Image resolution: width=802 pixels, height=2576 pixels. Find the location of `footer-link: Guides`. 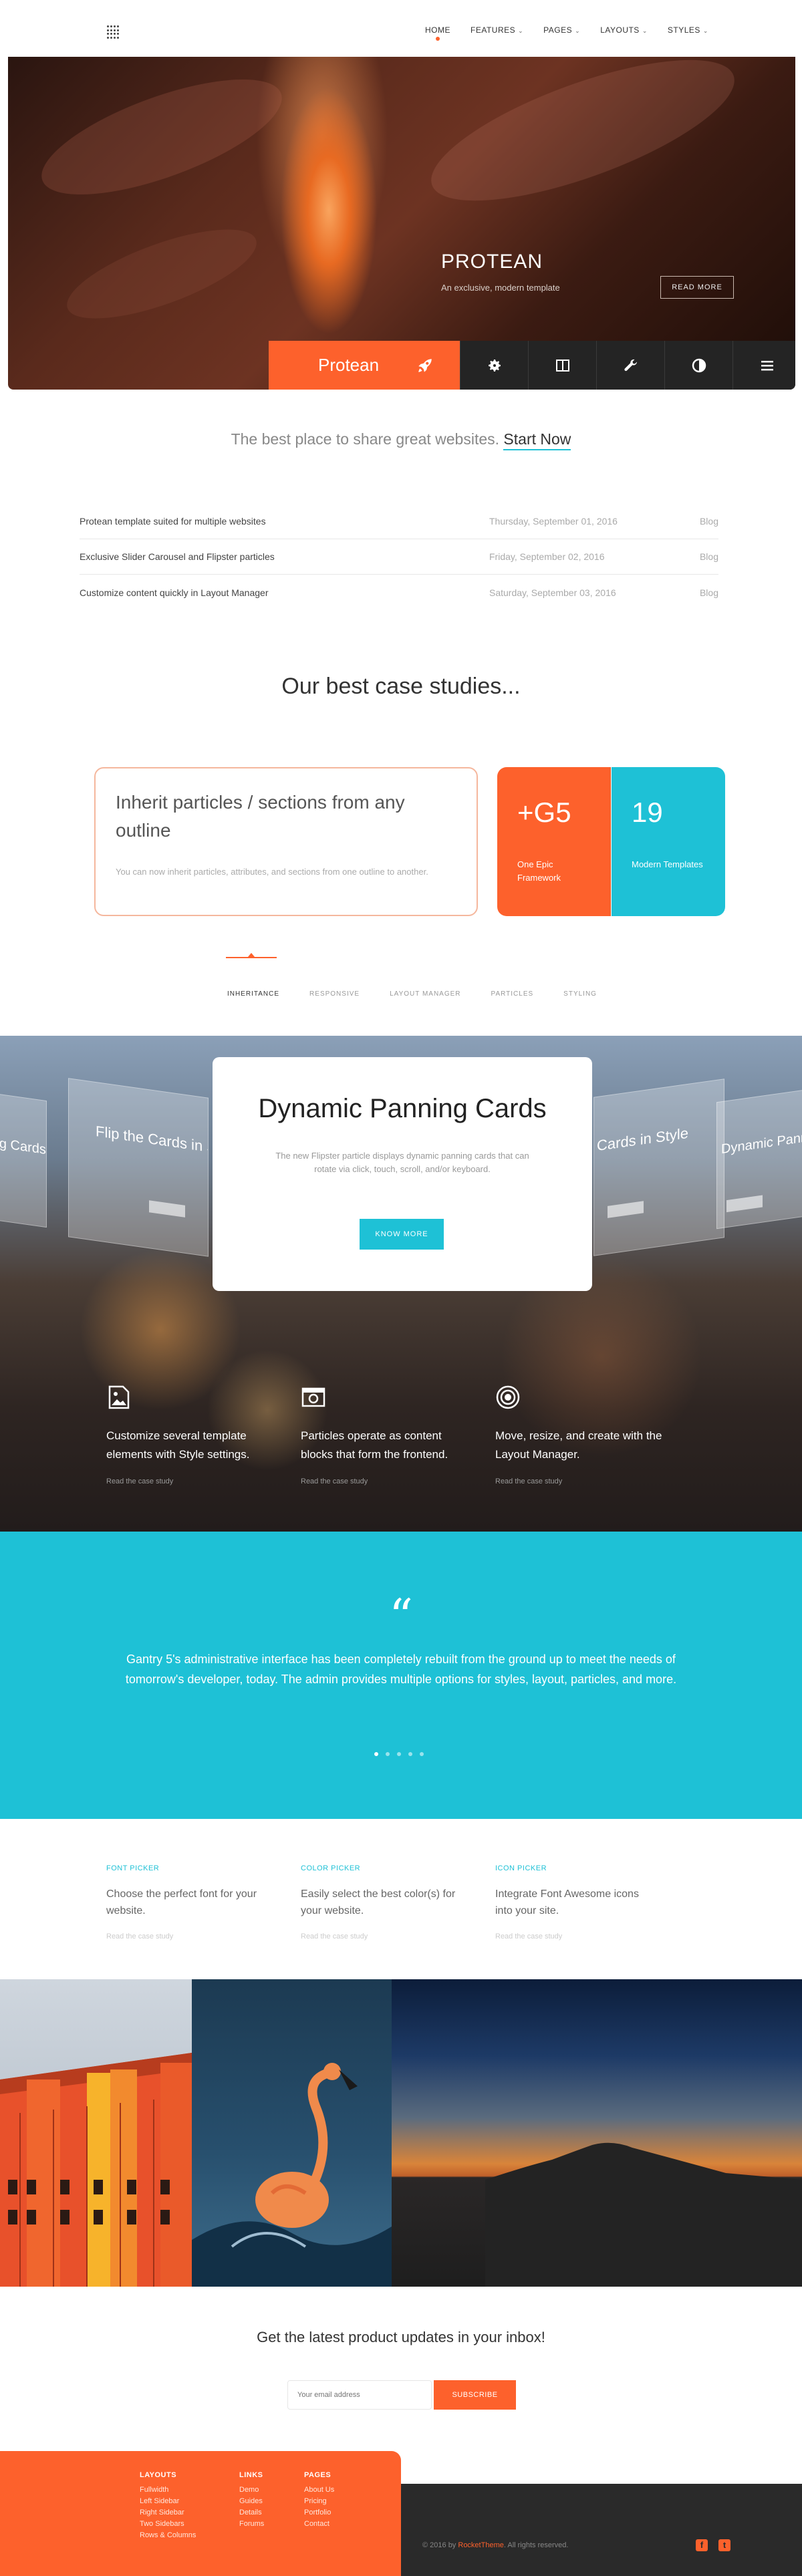

footer-link: Guides is located at coordinates (252, 2501).